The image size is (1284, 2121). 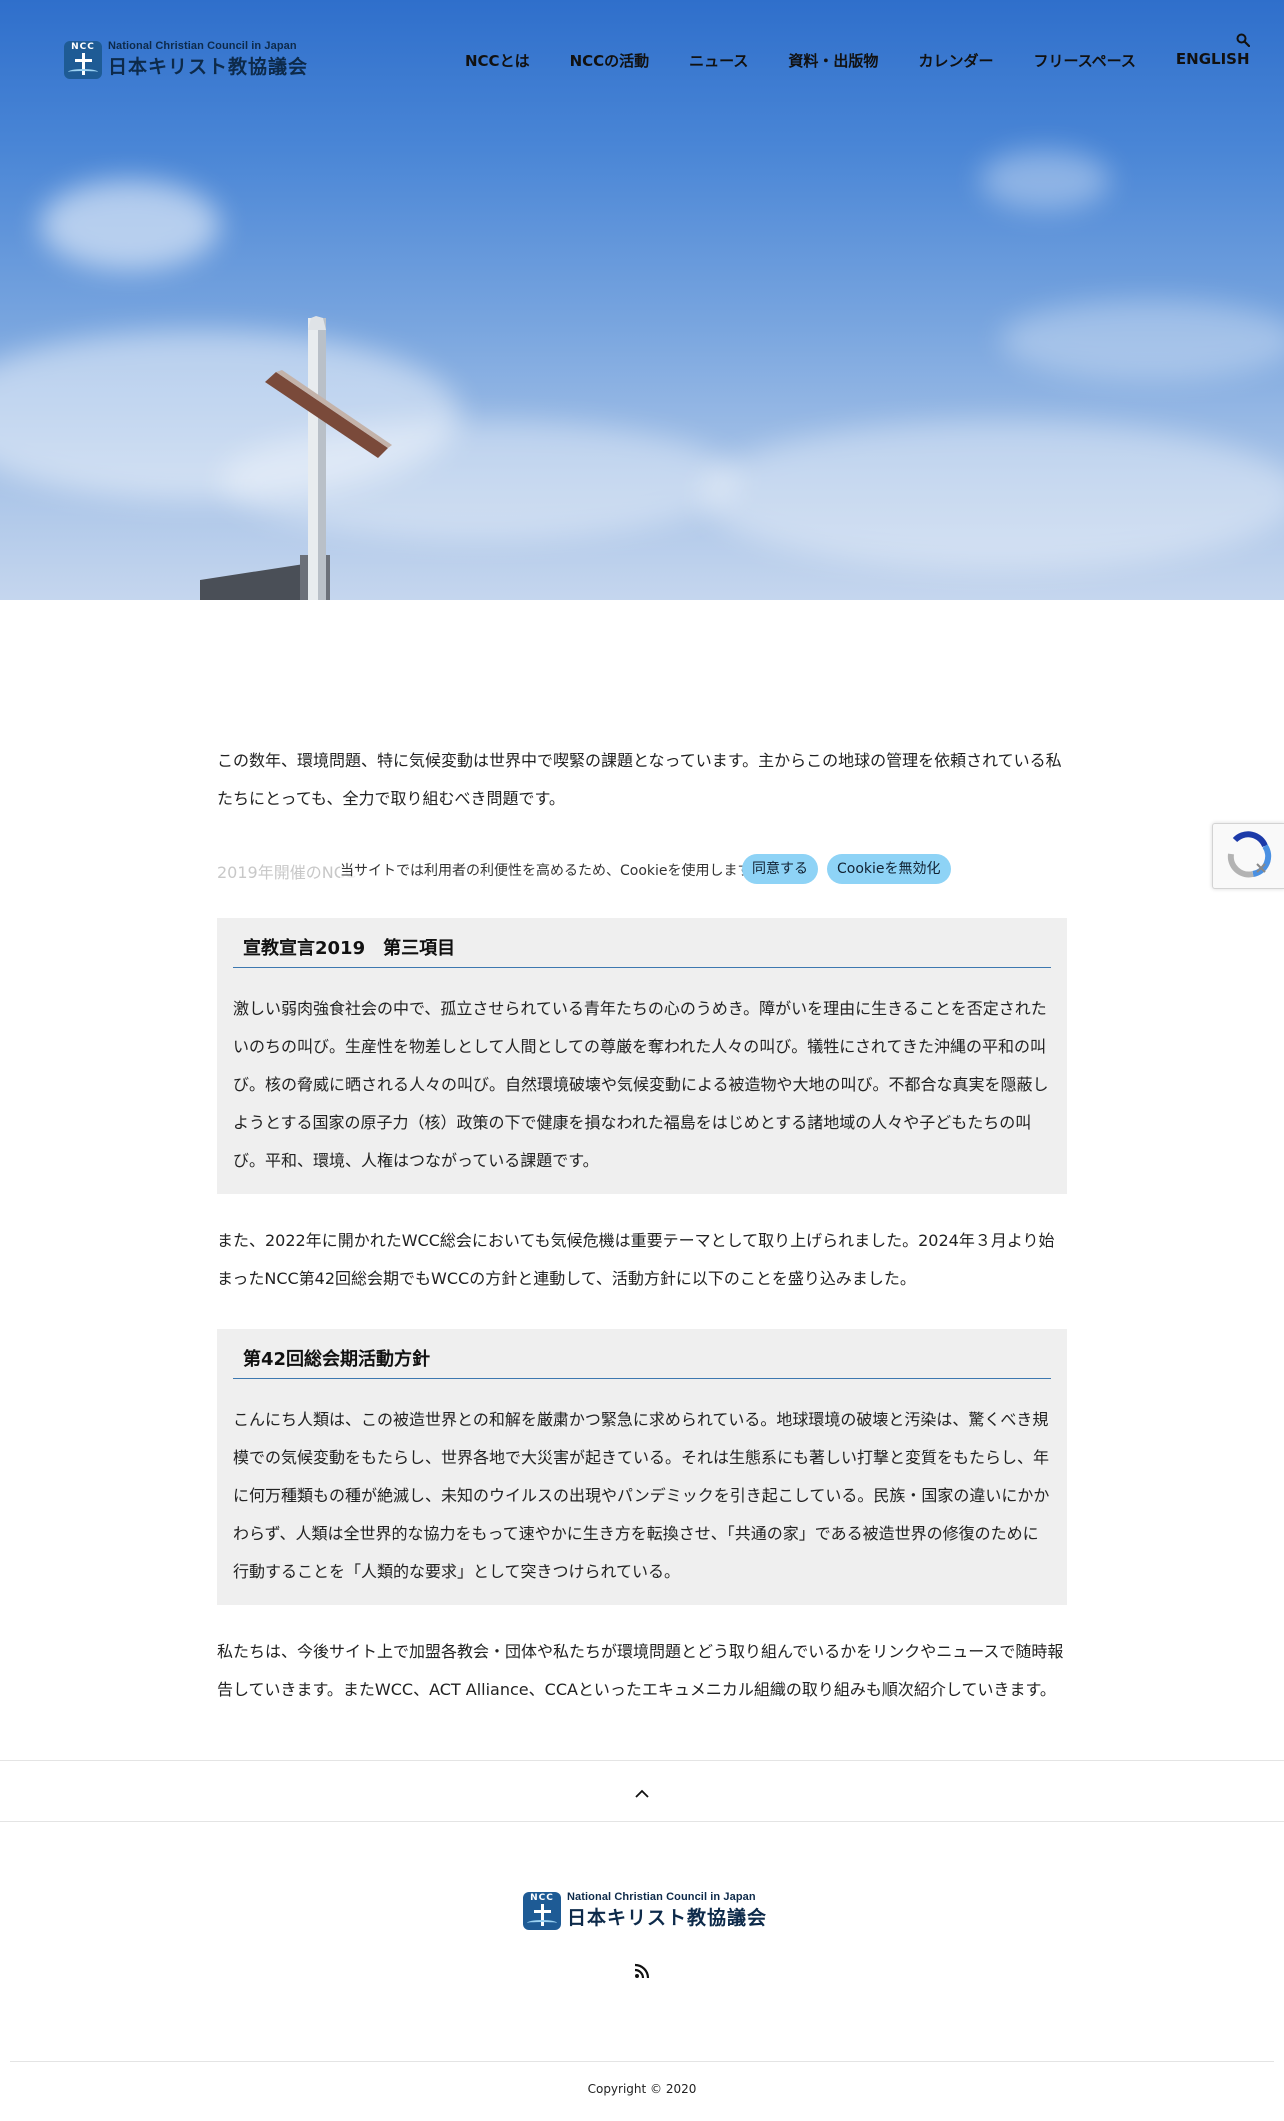 What do you see at coordinates (642, 1971) in the screenshot?
I see `rss-icon` at bounding box center [642, 1971].